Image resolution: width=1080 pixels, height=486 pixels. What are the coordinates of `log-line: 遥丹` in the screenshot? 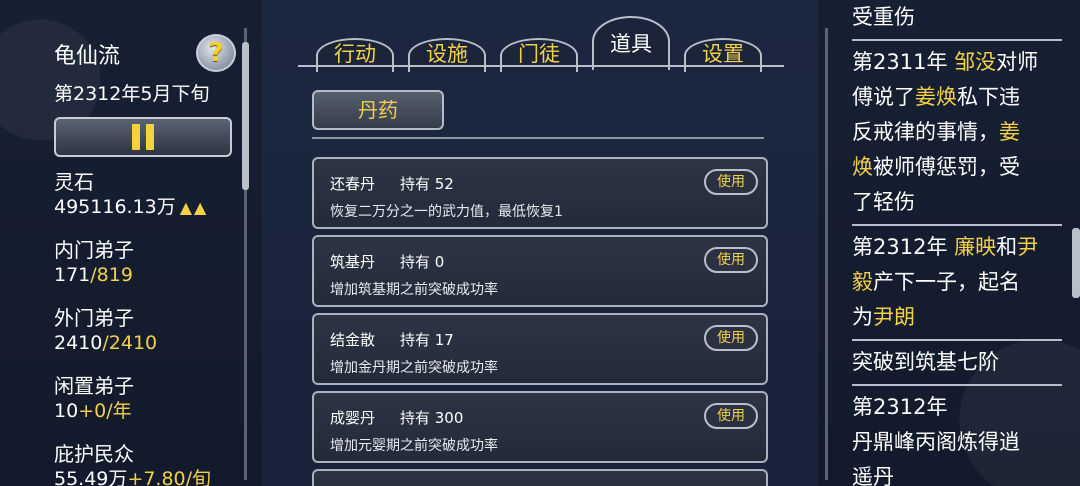 It's located at (957, 473).